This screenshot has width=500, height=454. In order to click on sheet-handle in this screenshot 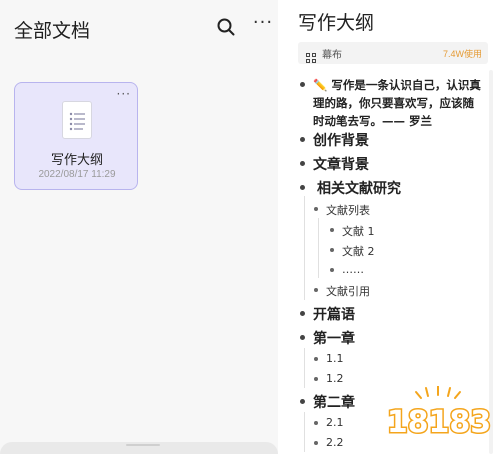, I will do `click(143, 445)`.